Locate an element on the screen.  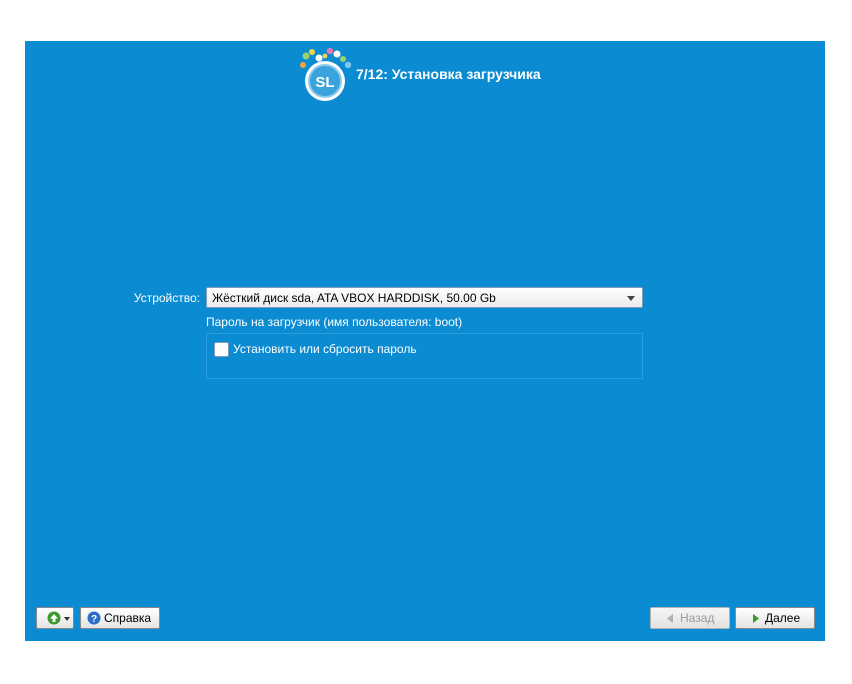
green-arrow-up-icon is located at coordinates (54, 618).